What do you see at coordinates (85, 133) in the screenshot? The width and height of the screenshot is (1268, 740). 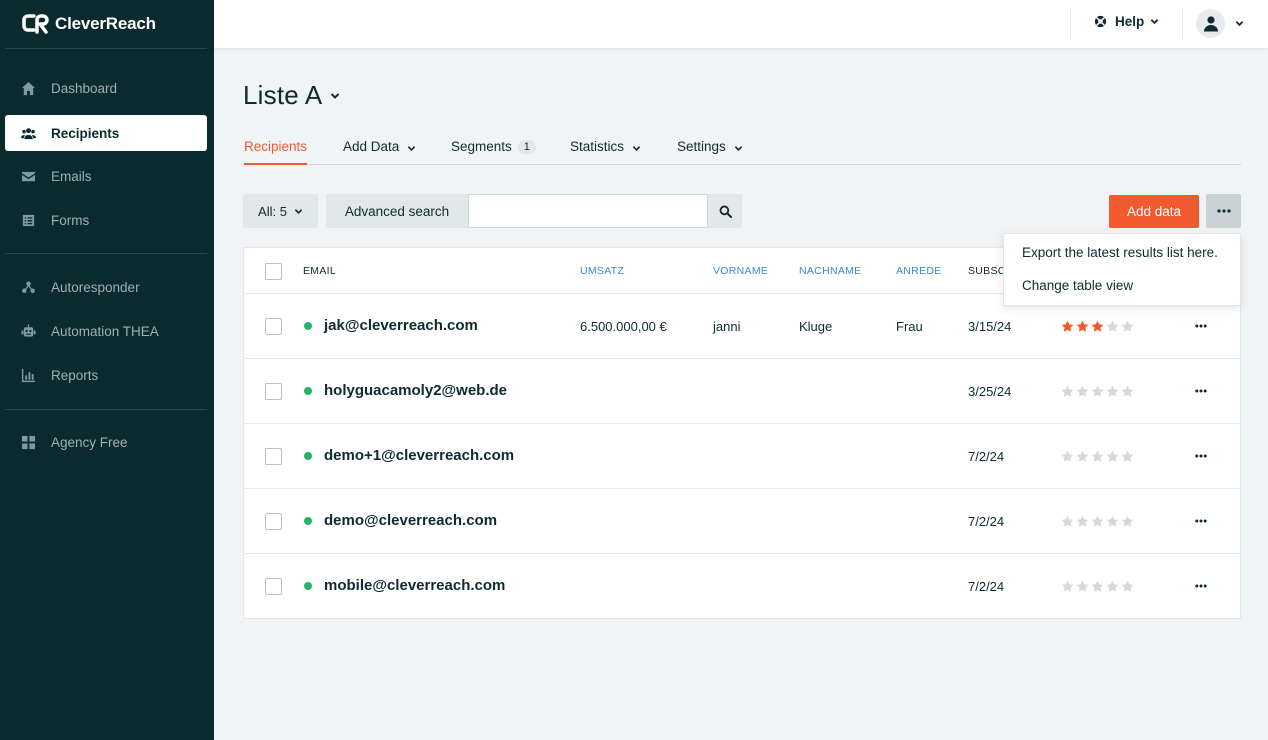 I see `sidebar-item-label: Recipients` at bounding box center [85, 133].